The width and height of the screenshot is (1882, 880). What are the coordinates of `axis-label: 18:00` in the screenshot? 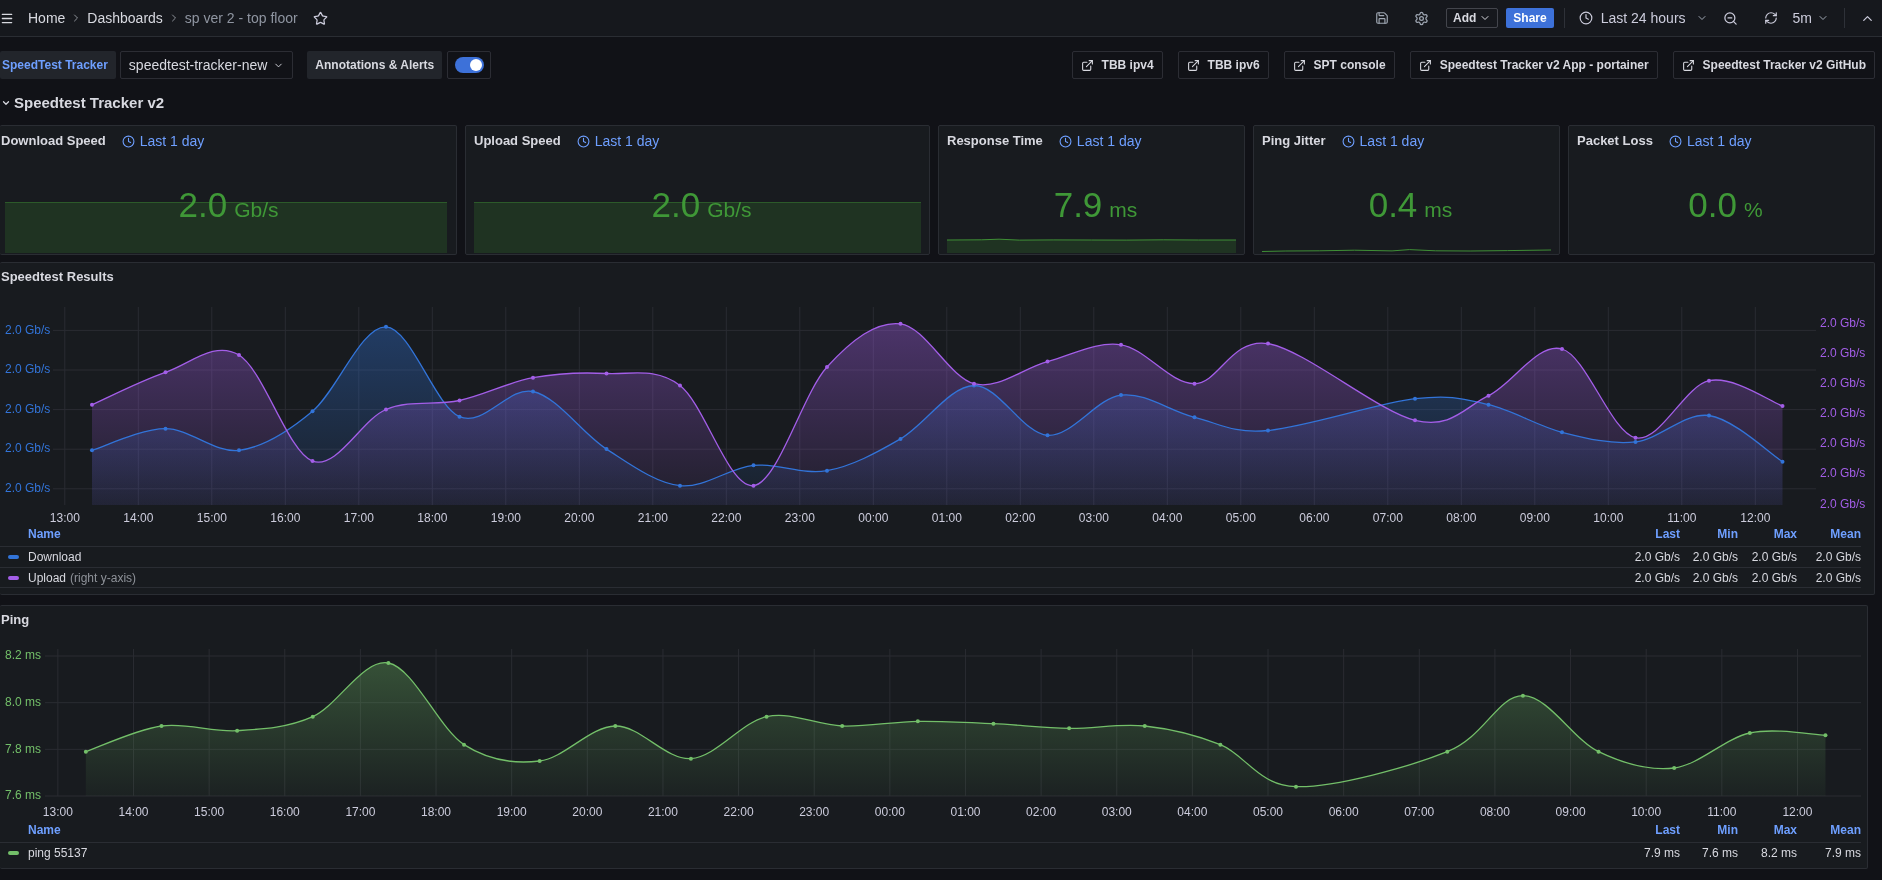 It's located at (436, 812).